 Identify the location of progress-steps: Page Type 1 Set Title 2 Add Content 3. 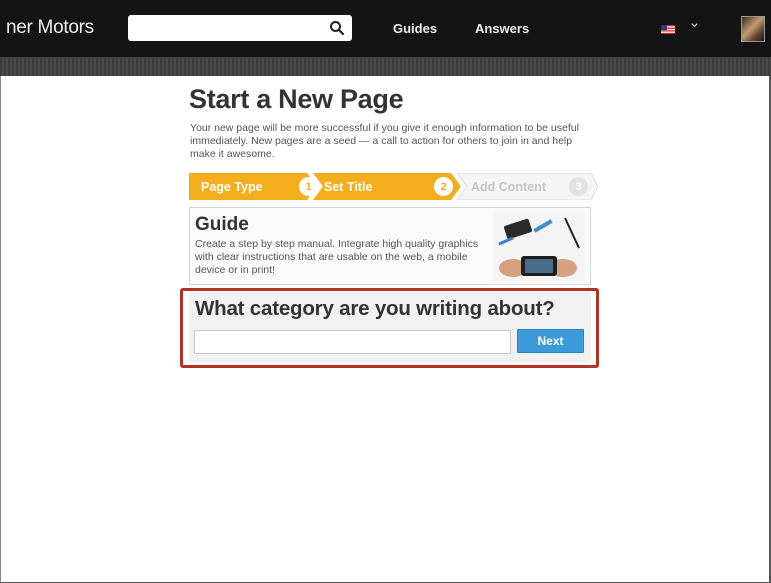
(393, 186).